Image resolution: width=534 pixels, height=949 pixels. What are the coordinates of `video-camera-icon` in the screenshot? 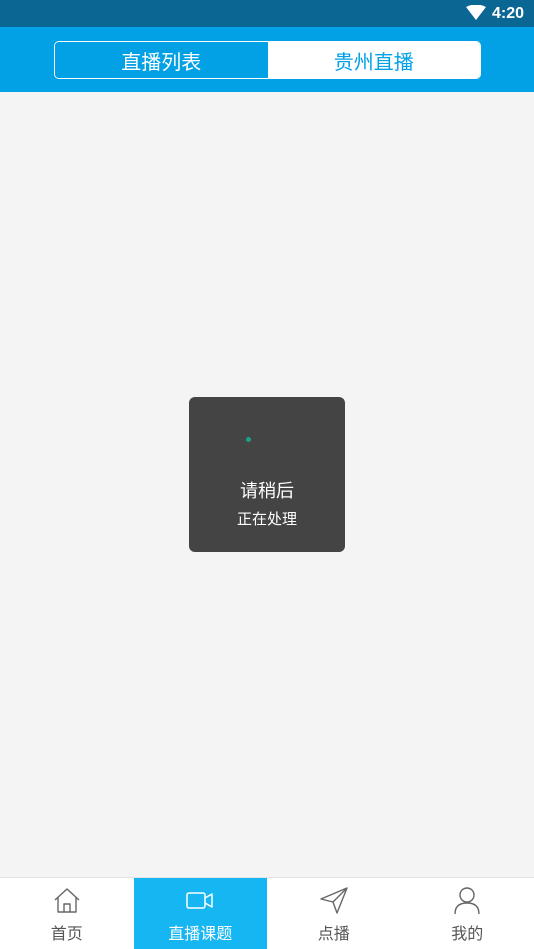 It's located at (199, 900).